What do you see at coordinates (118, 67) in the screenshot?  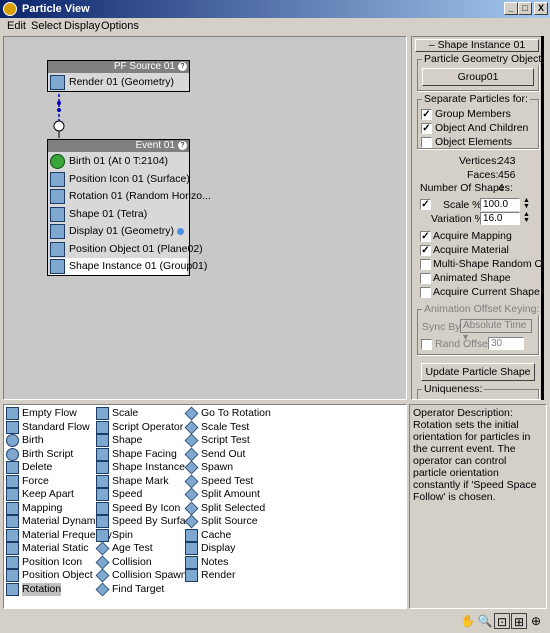 I see `pf-source-header: PF Source 01?` at bounding box center [118, 67].